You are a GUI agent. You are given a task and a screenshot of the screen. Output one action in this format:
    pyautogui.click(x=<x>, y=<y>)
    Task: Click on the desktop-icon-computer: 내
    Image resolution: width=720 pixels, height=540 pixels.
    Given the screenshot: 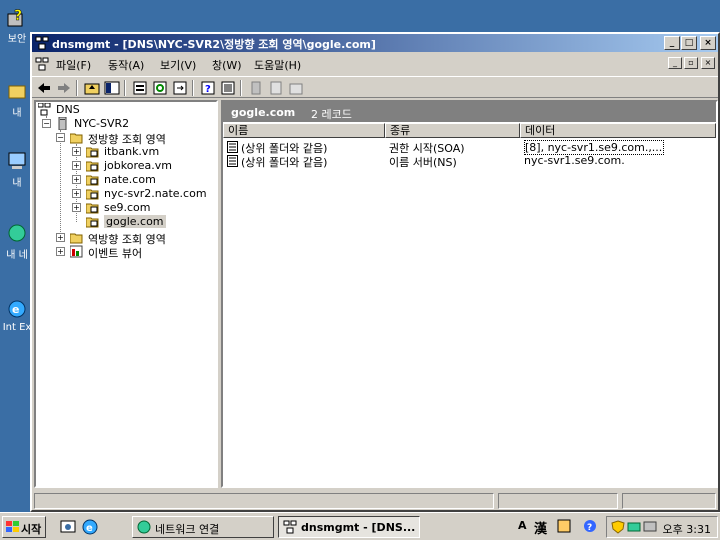 What is the action you would take?
    pyautogui.click(x=17, y=169)
    